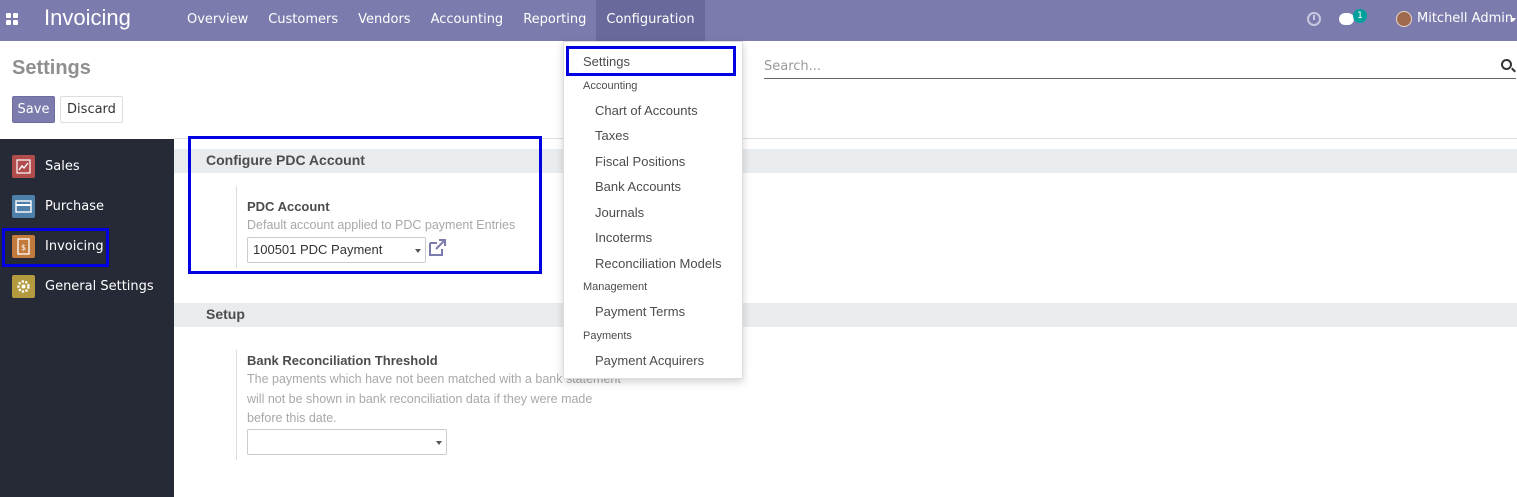  What do you see at coordinates (623, 237) in the screenshot?
I see `dropdown-item-incoterms: Incoterms` at bounding box center [623, 237].